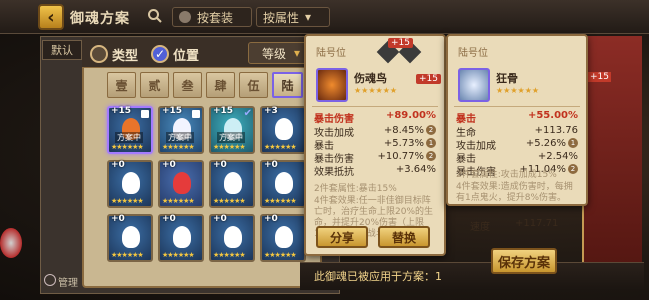  Describe the element at coordinates (375, 131) in the screenshot. I see `substat-row: 攻击加成 +8.45% 2` at that location.